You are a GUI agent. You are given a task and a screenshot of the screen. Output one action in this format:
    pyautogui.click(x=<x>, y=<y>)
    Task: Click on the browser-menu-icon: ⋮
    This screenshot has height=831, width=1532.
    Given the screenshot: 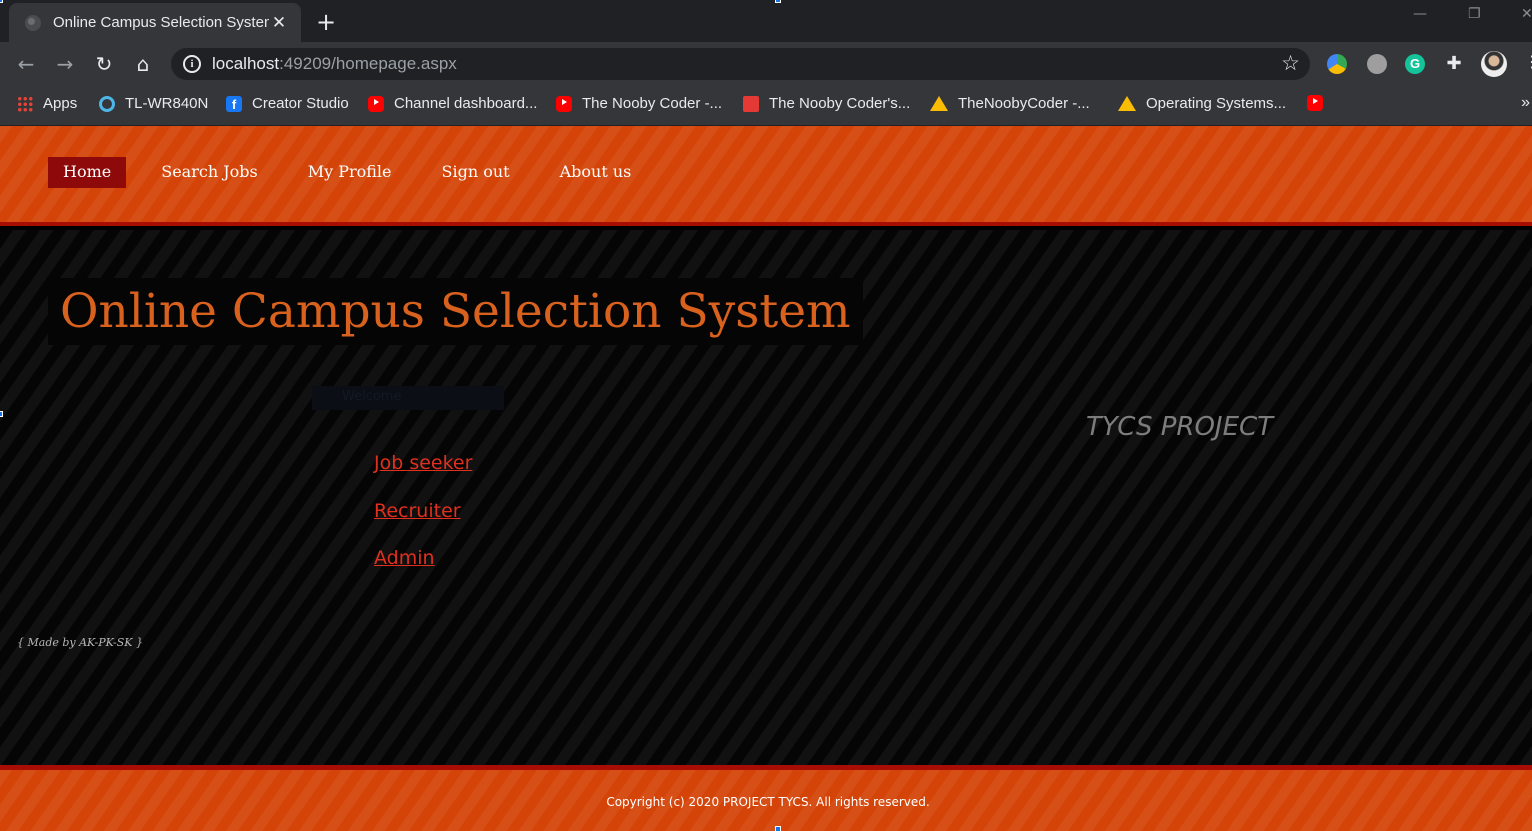 What is the action you would take?
    pyautogui.click(x=1526, y=61)
    